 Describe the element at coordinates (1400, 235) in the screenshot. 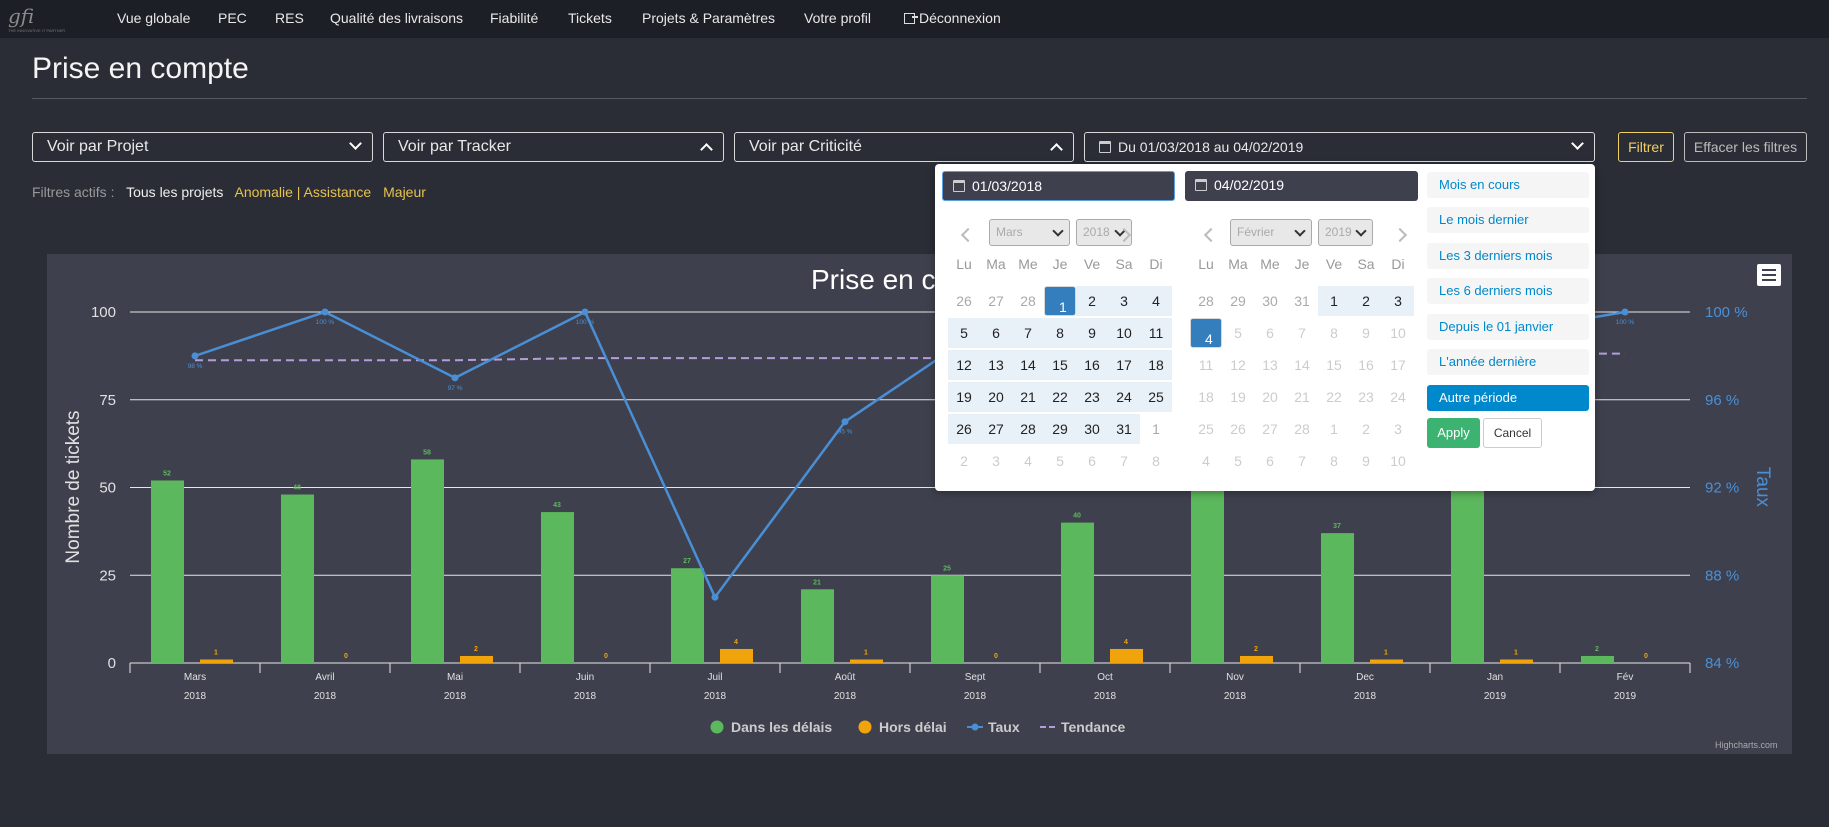

I see `next-month-icon` at that location.